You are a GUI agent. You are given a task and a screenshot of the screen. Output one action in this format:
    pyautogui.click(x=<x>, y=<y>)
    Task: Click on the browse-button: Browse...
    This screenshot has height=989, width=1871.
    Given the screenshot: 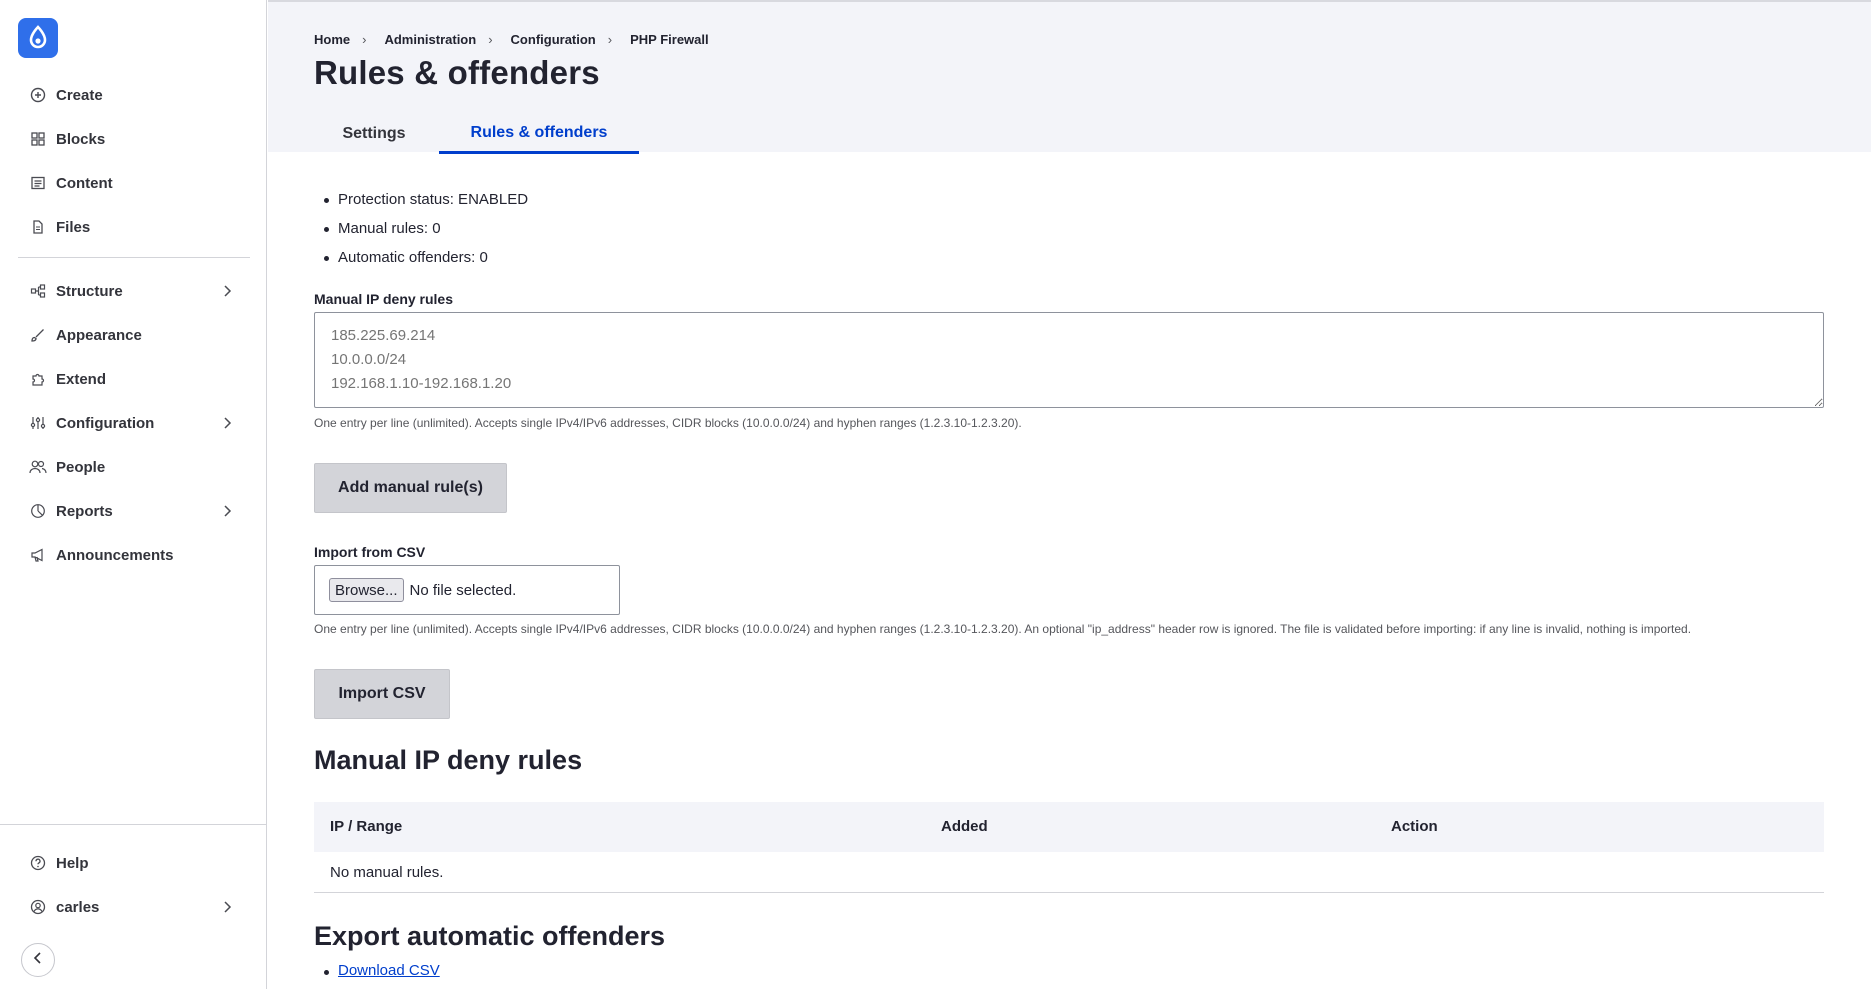 What is the action you would take?
    pyautogui.click(x=366, y=590)
    